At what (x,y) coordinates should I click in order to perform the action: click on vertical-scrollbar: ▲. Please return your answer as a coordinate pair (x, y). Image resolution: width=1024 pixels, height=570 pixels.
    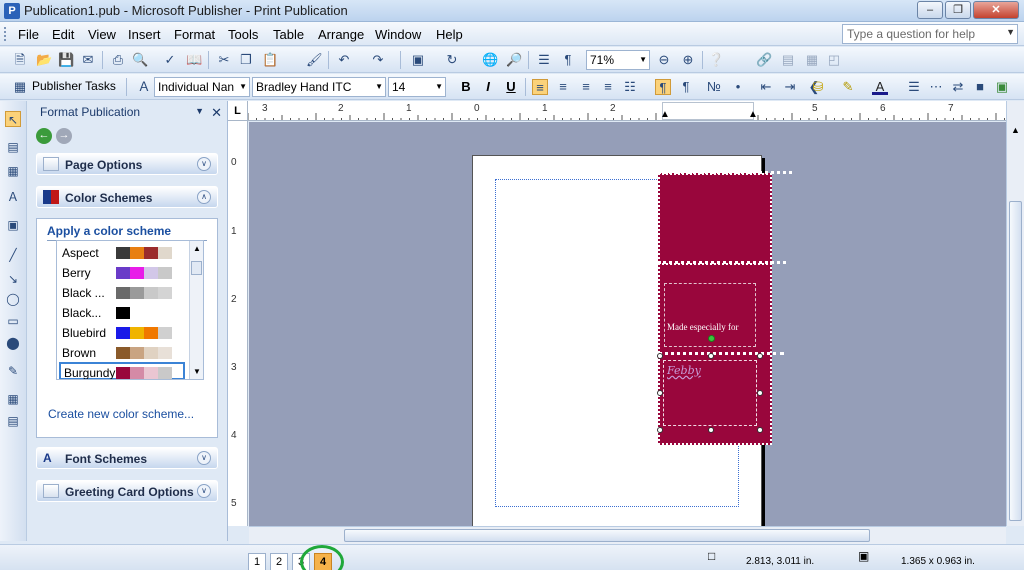
    Looking at the image, I should click on (1015, 313).